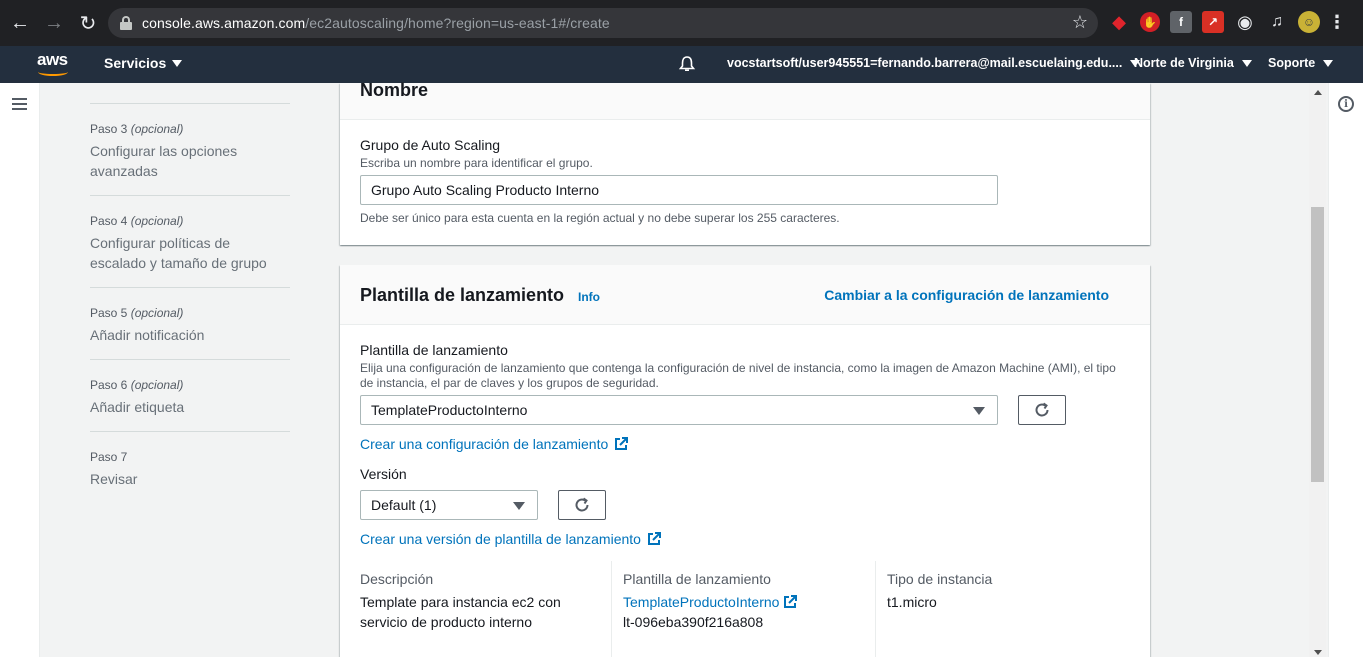 The width and height of the screenshot is (1363, 657). I want to click on step-title: Añadir notificación, so click(147, 335).